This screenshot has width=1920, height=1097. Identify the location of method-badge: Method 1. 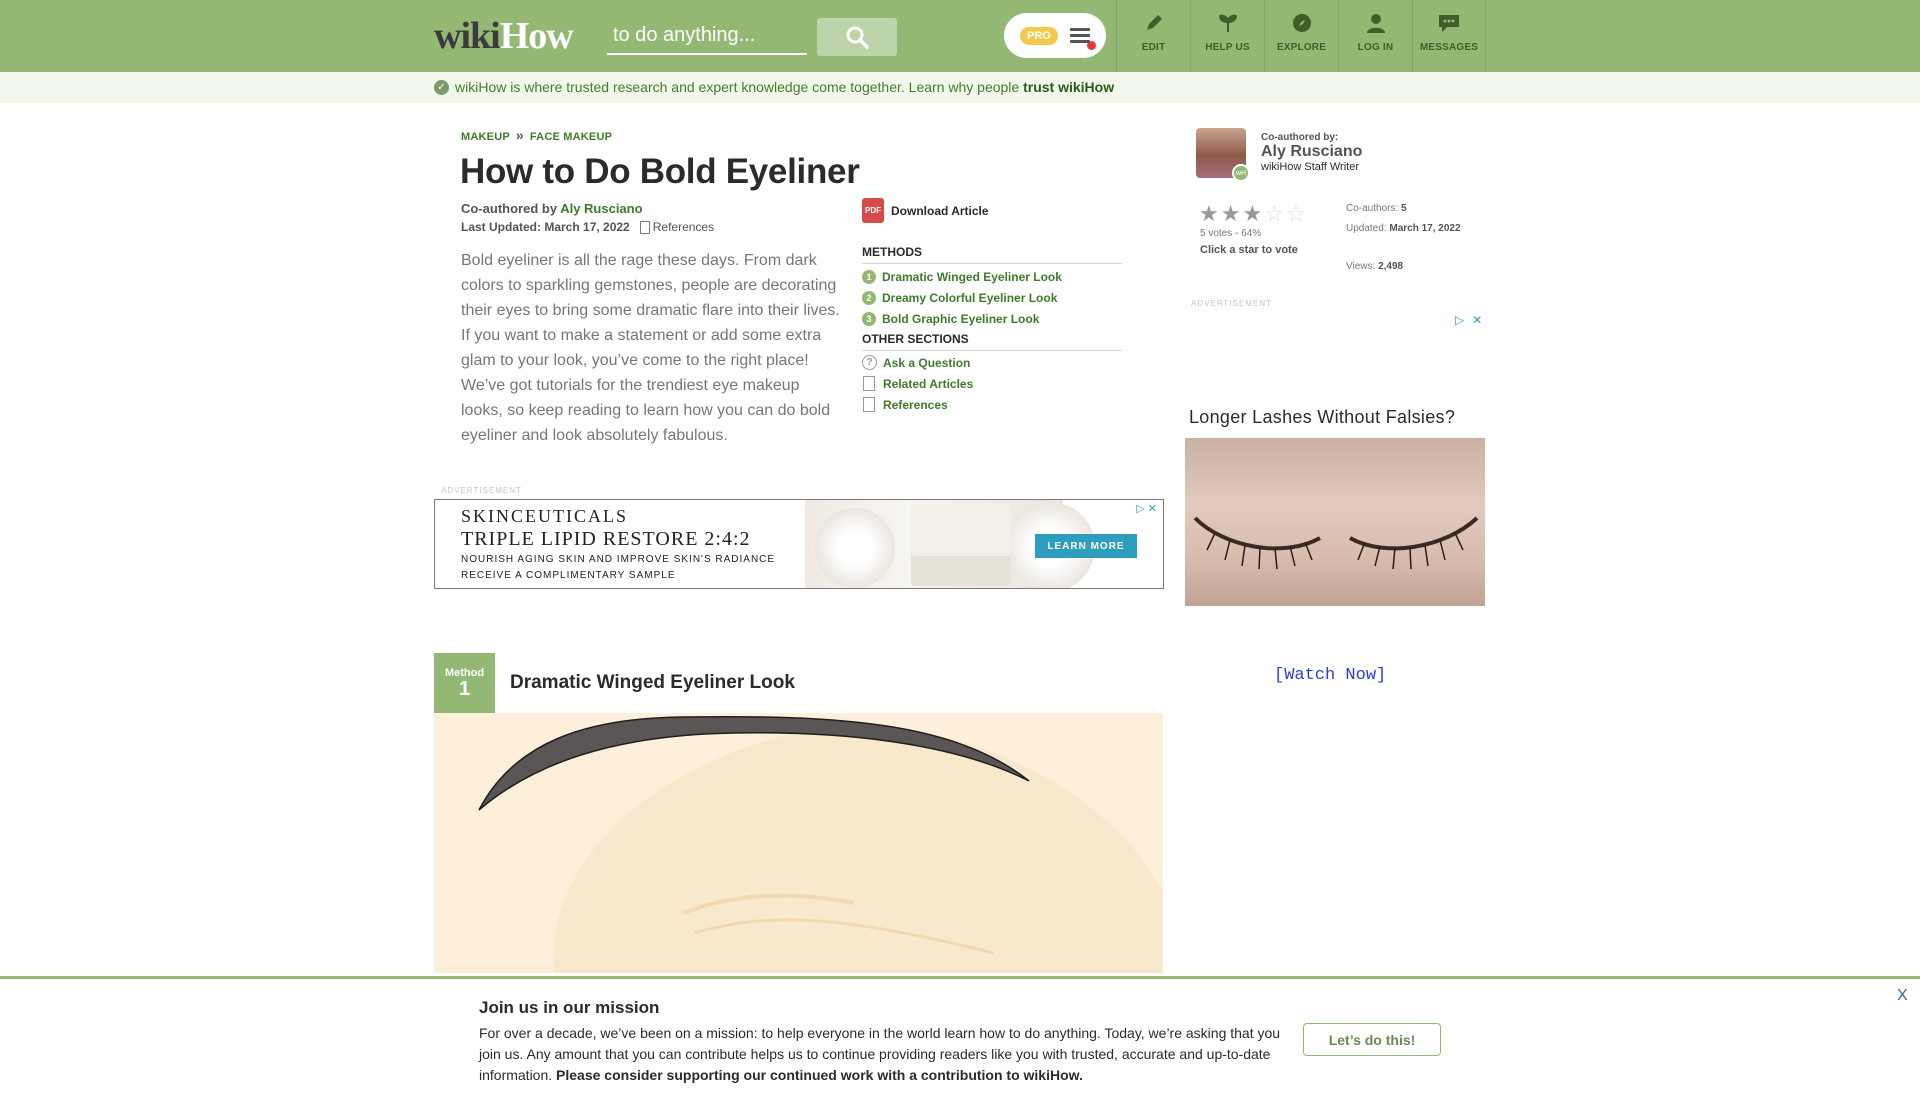
(464, 683).